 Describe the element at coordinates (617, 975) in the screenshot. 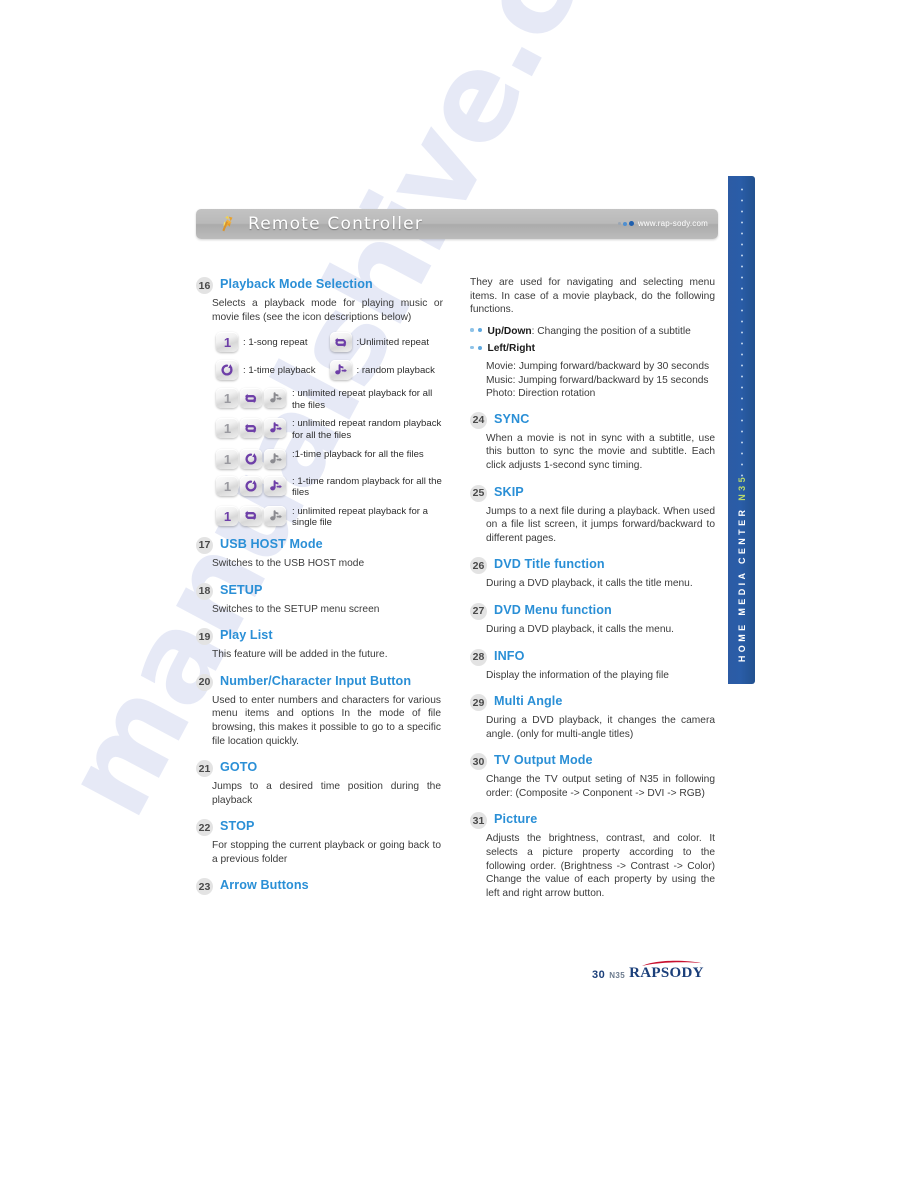

I see `footer-model: N35` at that location.